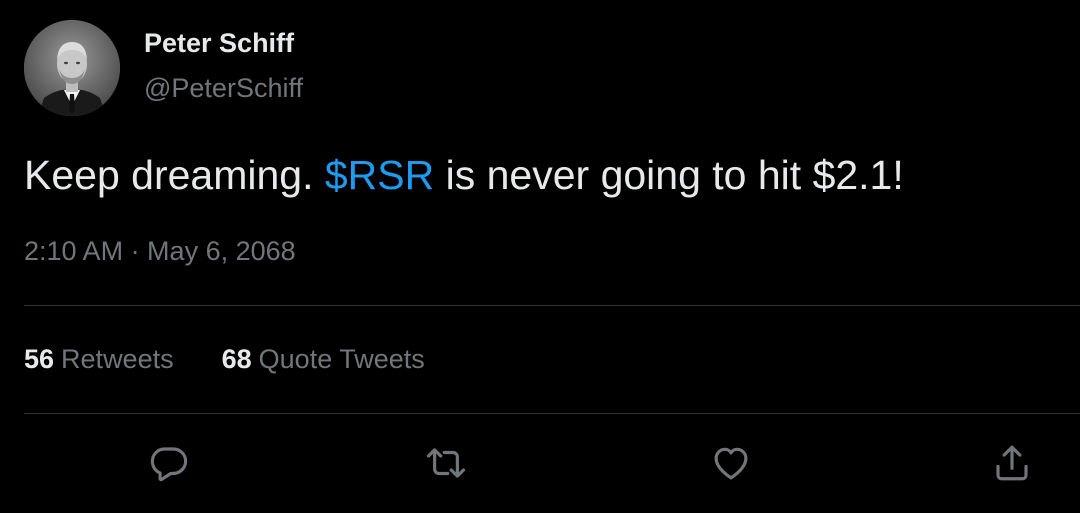 This screenshot has height=513, width=1080. I want to click on cashtag-link: $RSR, so click(379, 175).